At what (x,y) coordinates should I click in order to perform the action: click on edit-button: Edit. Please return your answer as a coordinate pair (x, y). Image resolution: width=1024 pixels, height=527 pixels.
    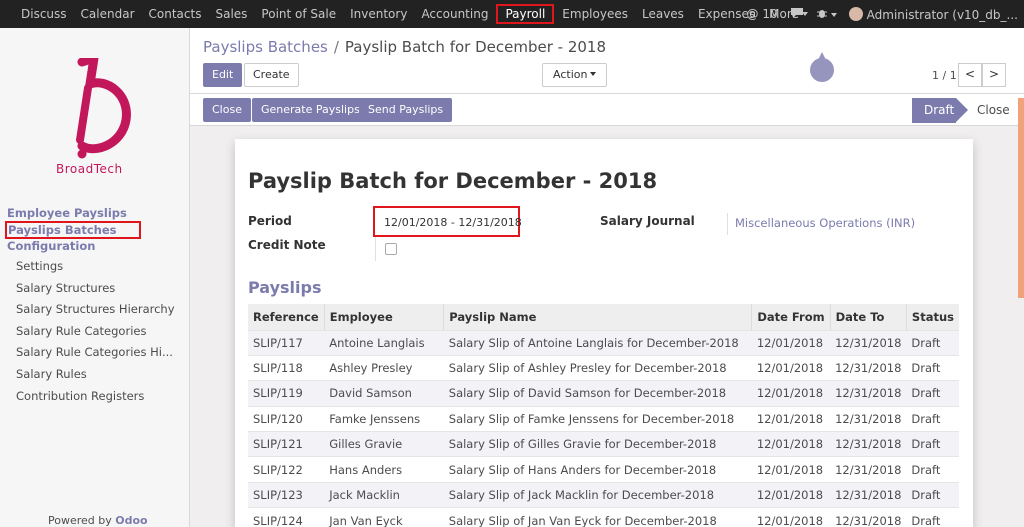
    Looking at the image, I should click on (223, 75).